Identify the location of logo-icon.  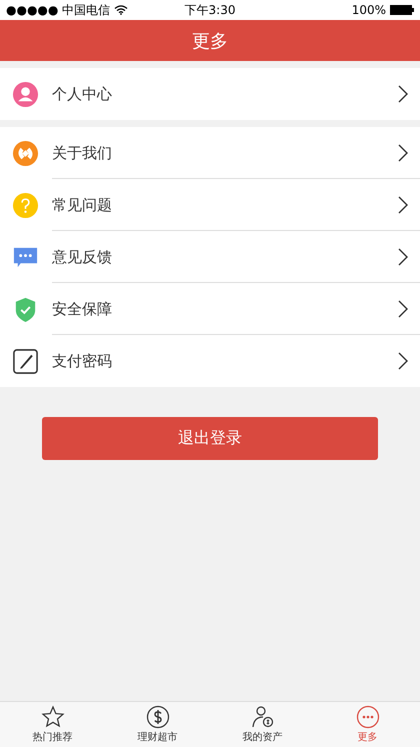
(25, 153).